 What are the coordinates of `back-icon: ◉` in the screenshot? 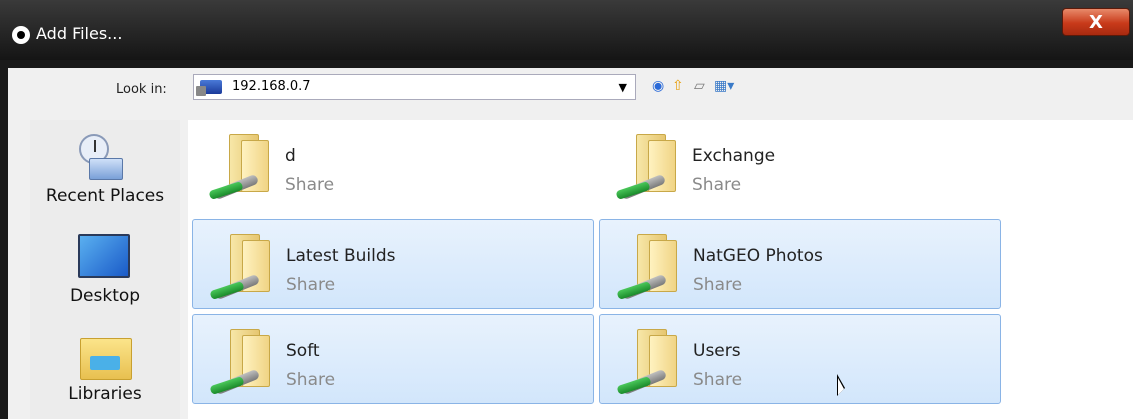 It's located at (658, 86).